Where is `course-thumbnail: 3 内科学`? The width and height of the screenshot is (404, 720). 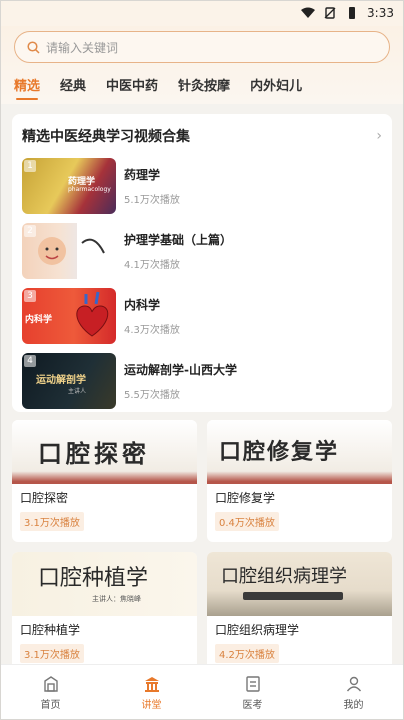
course-thumbnail: 3 内科学 is located at coordinates (69, 316).